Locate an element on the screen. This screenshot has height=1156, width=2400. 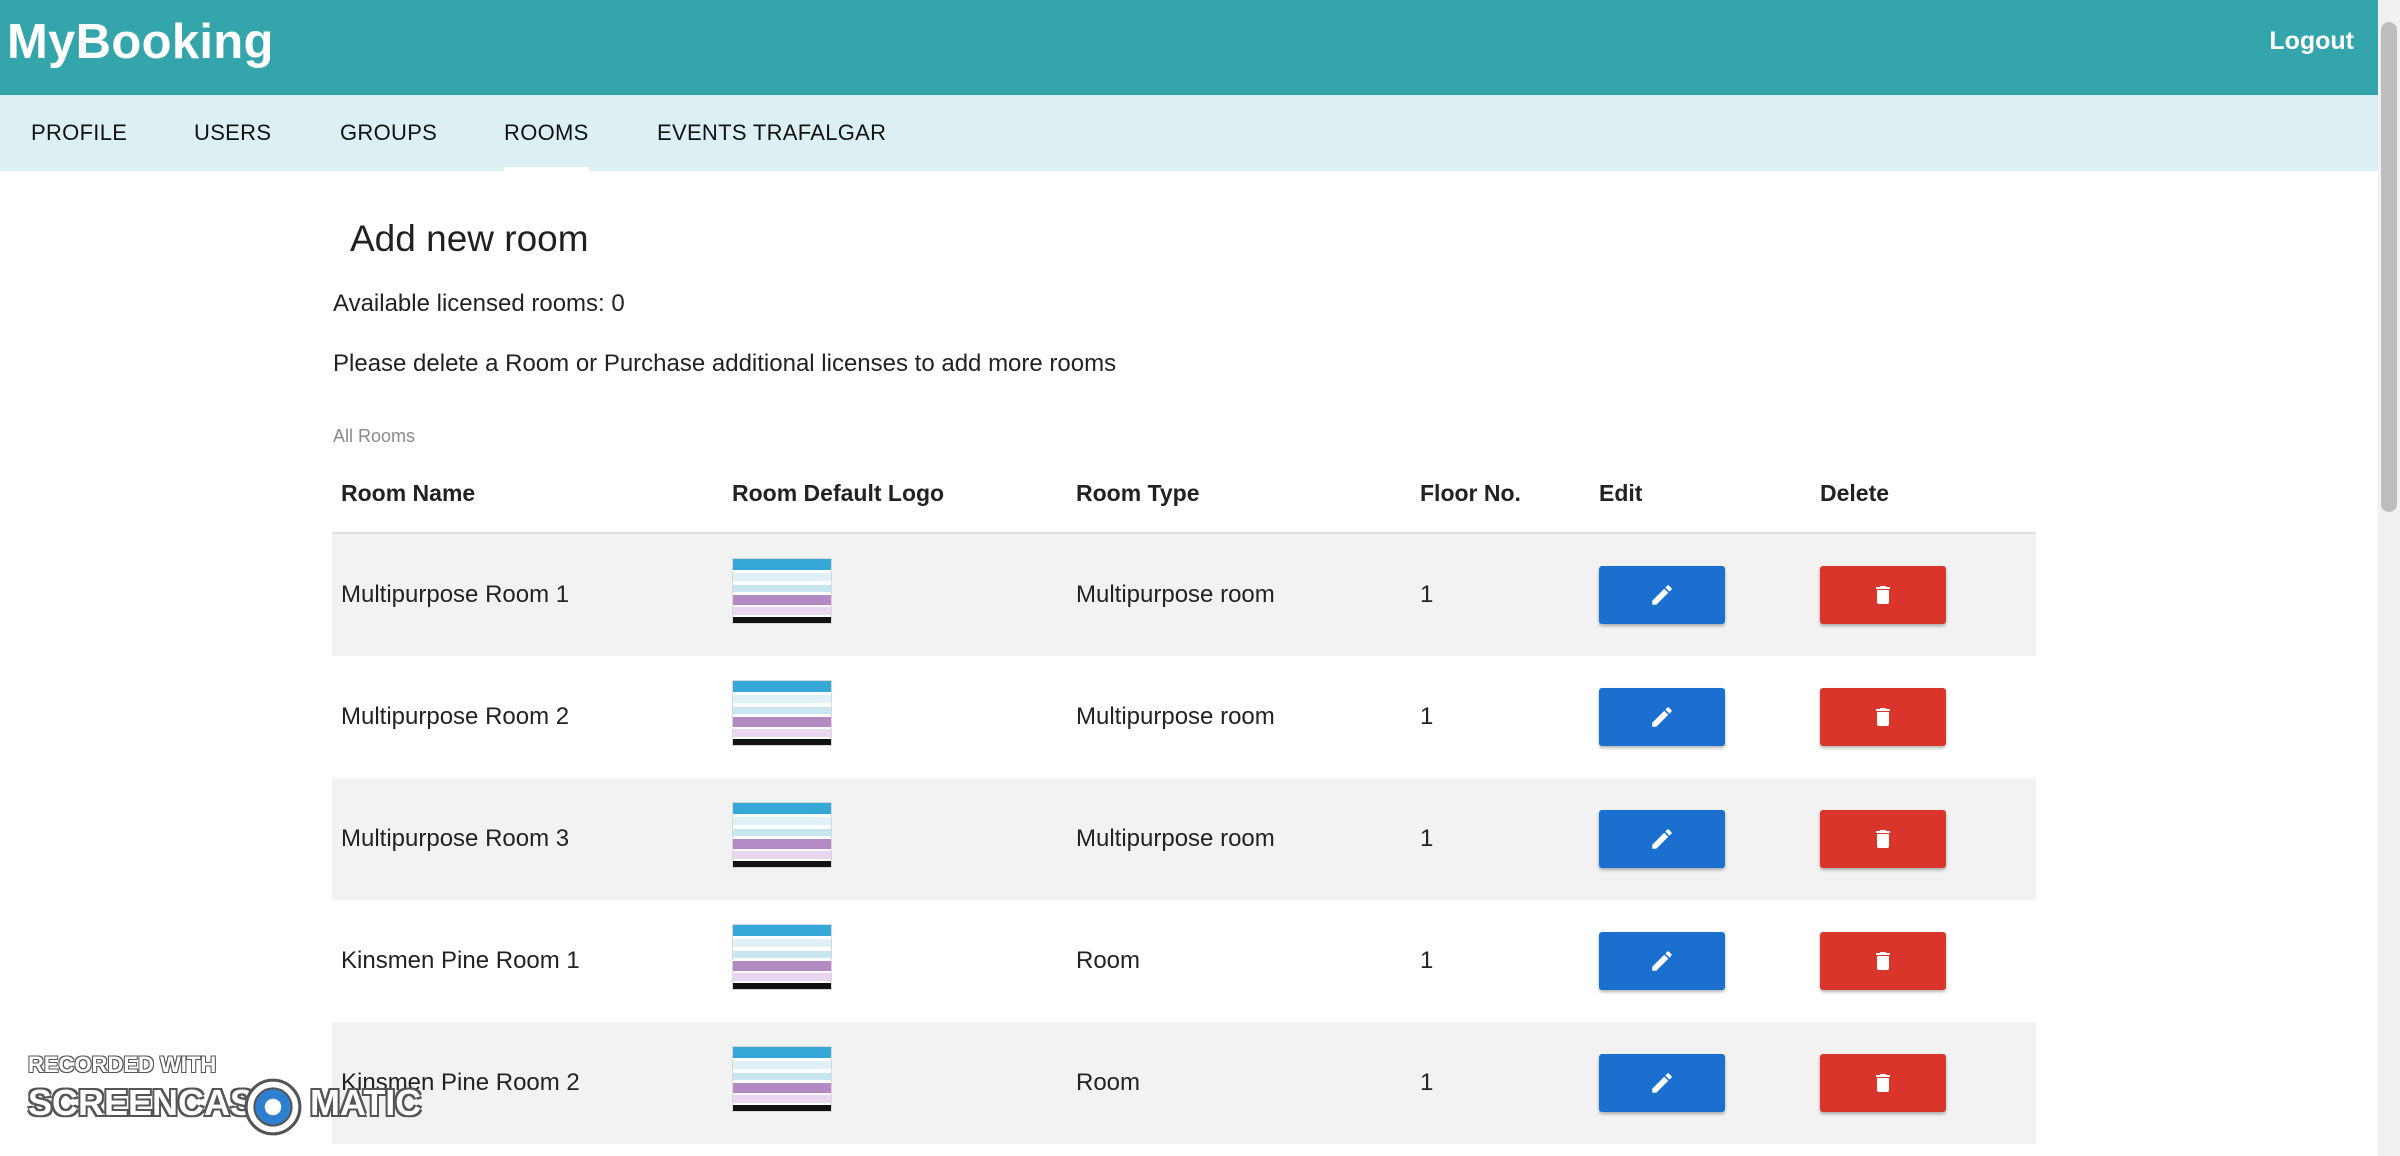
app-header: MyBooking Logout is located at coordinates (1189, 47).